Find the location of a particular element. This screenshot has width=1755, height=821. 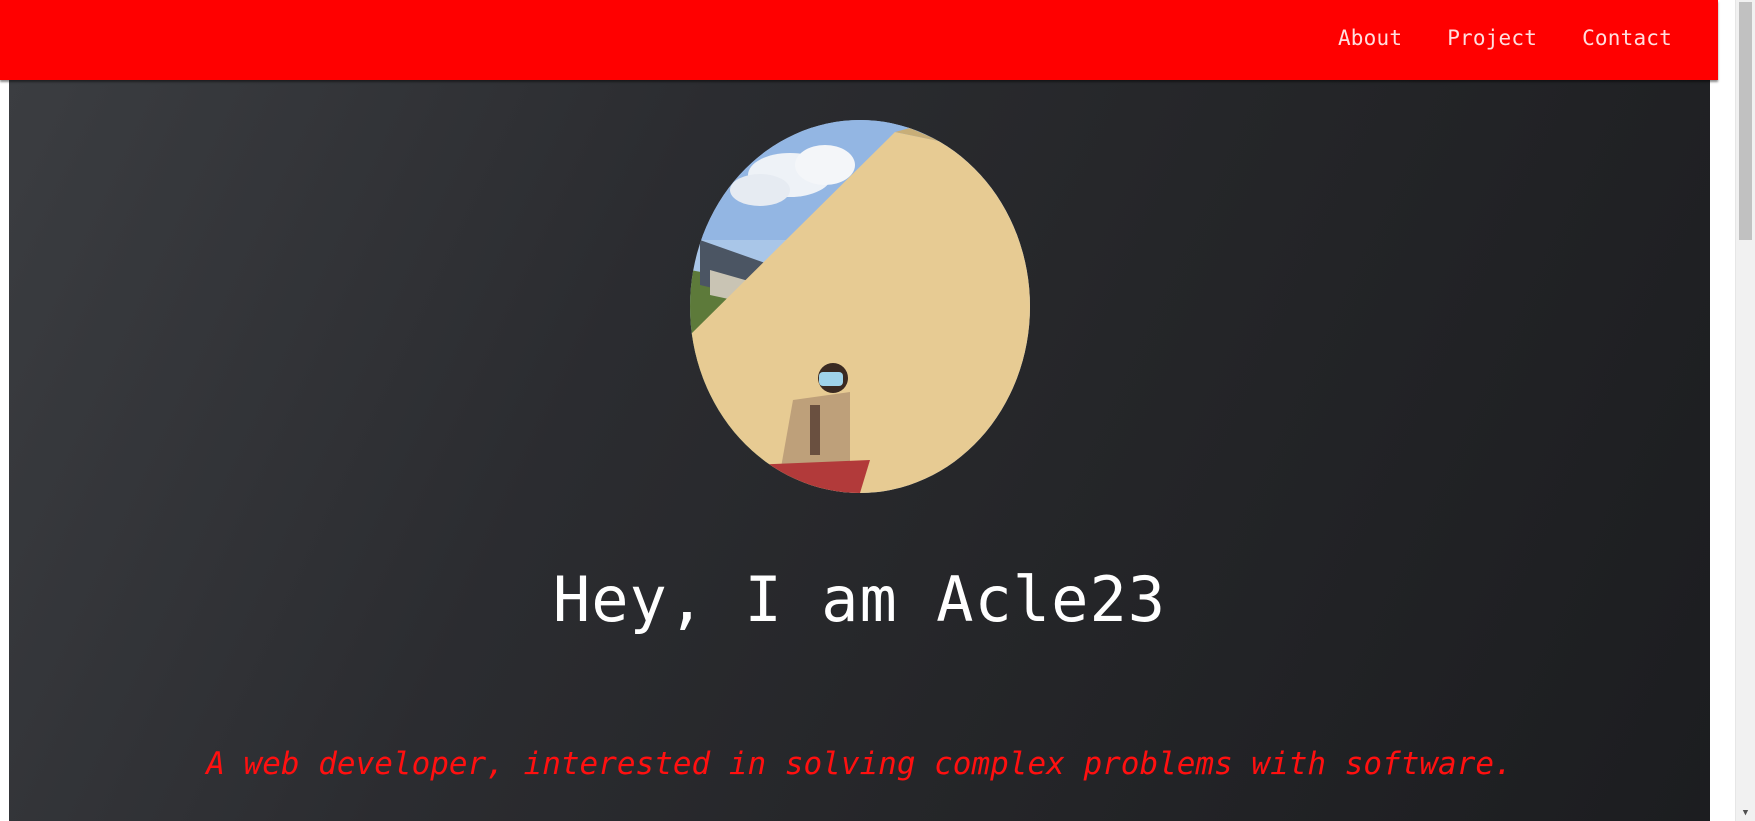

nav-link-about: About is located at coordinates (1370, 38).